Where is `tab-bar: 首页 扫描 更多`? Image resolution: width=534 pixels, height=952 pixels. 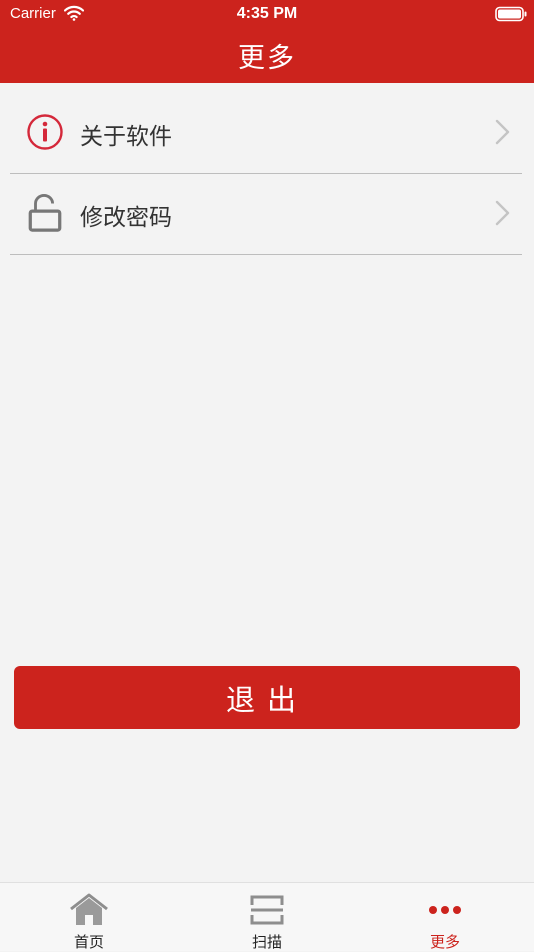
tab-bar: 首页 扫描 更多 is located at coordinates (267, 916).